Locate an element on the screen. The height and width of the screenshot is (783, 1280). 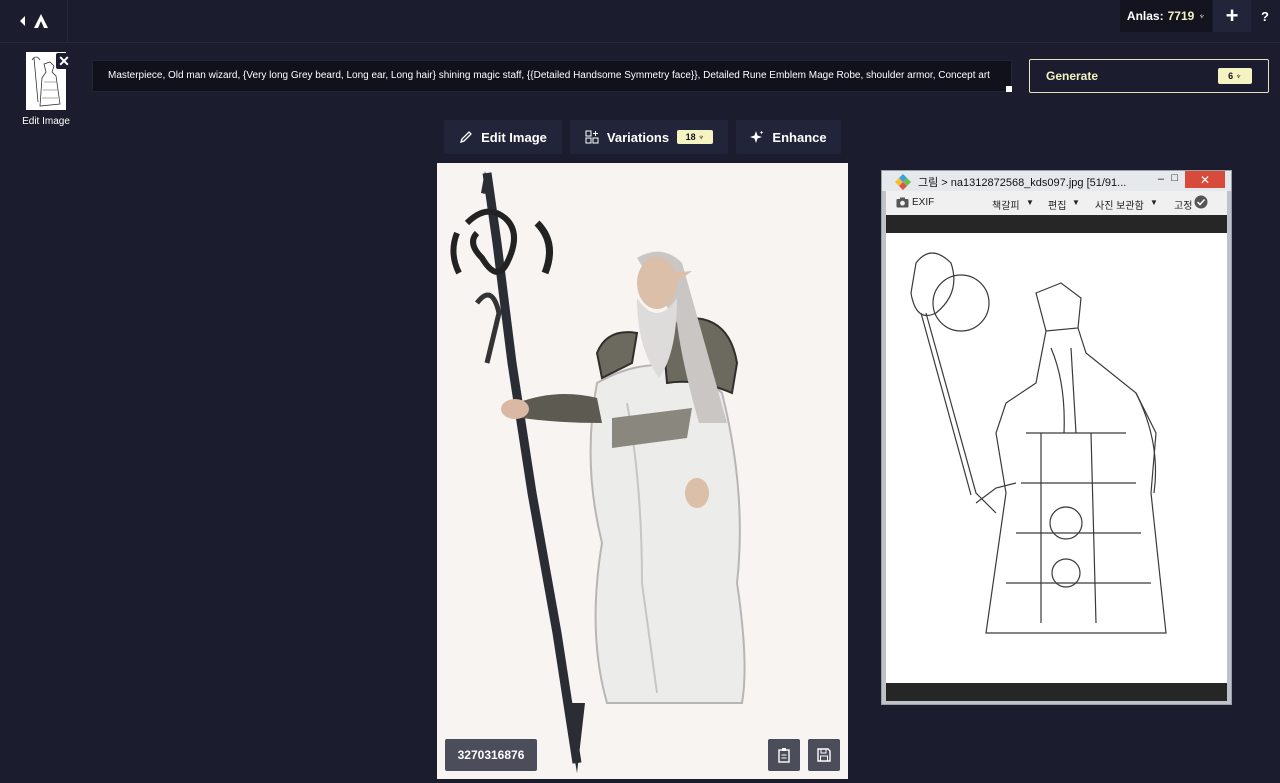
camera-icon is located at coordinates (902, 204).